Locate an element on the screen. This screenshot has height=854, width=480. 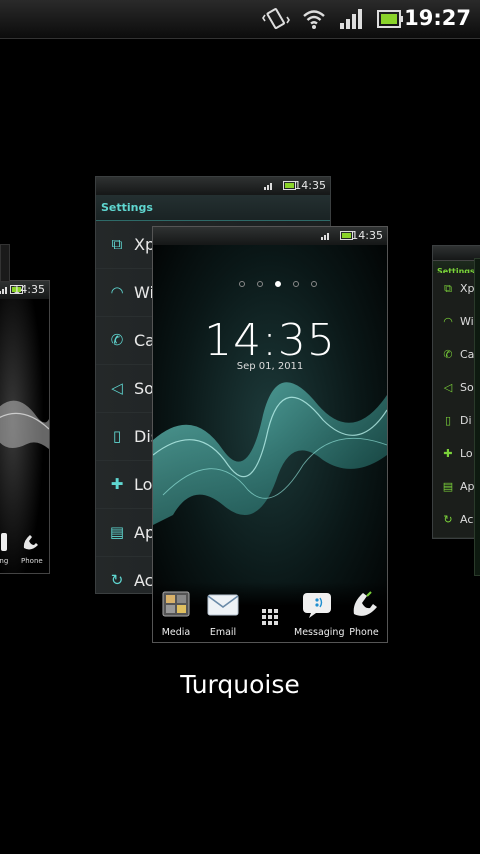
dock-label: ging is located at coordinates (4, 561).